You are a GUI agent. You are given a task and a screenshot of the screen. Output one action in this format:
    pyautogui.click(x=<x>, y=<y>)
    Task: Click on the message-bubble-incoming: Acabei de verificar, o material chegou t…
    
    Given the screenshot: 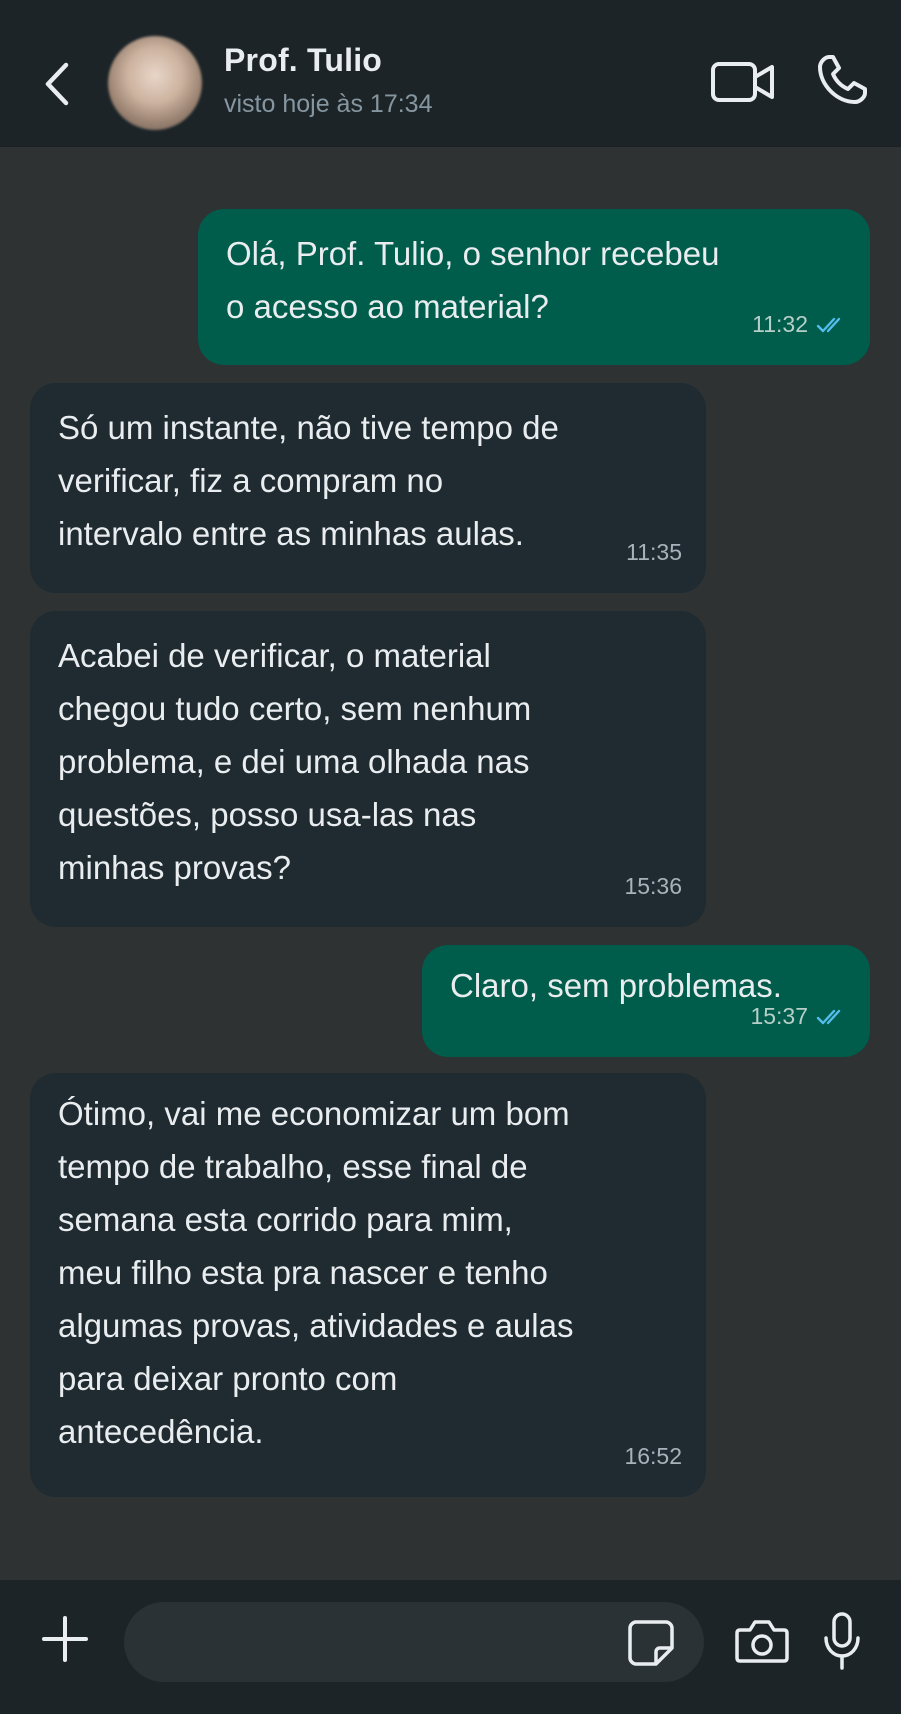 What is the action you would take?
    pyautogui.click(x=368, y=769)
    